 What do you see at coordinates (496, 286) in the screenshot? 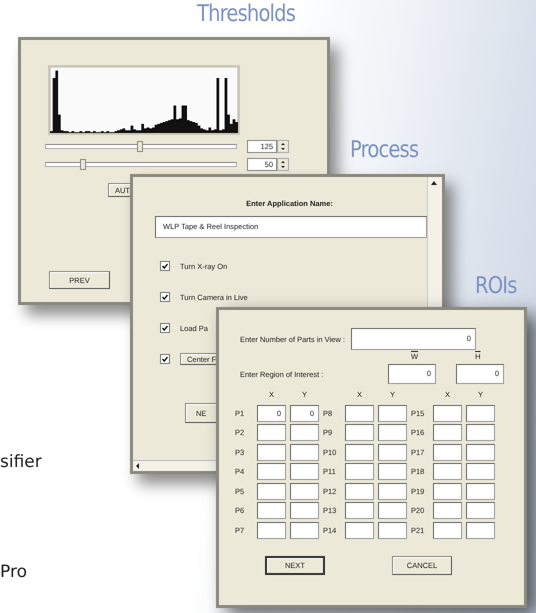
I see `caption: ROIs` at bounding box center [496, 286].